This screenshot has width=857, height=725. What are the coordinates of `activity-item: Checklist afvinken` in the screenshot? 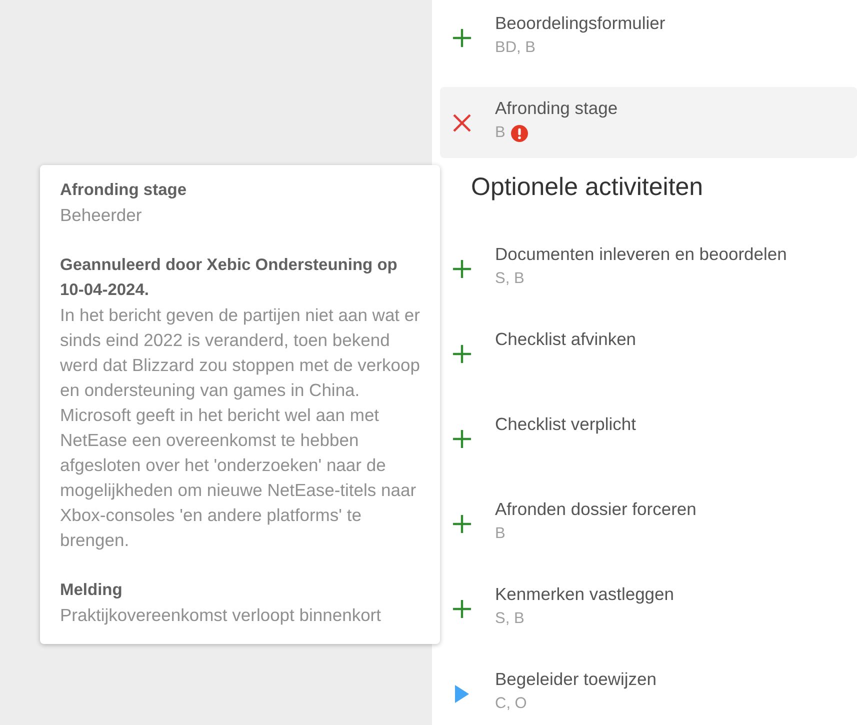 It's located at (648, 353).